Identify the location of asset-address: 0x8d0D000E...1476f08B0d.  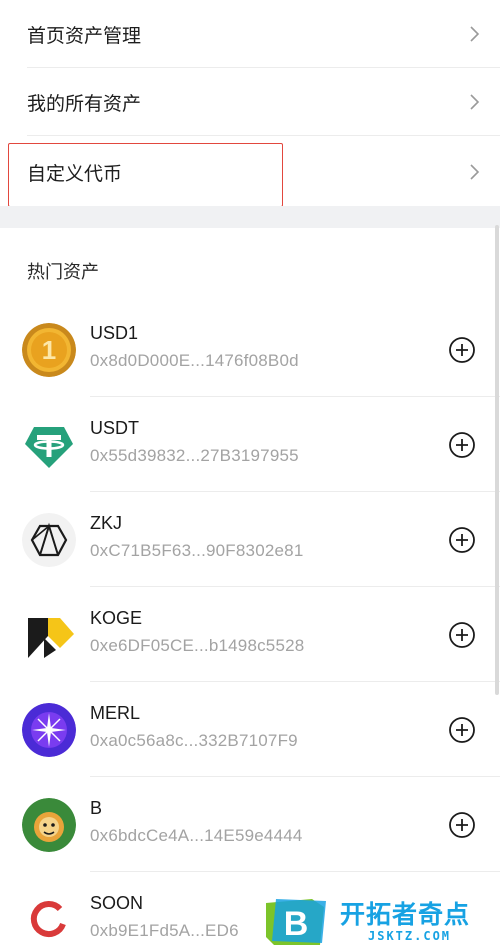
(194, 360).